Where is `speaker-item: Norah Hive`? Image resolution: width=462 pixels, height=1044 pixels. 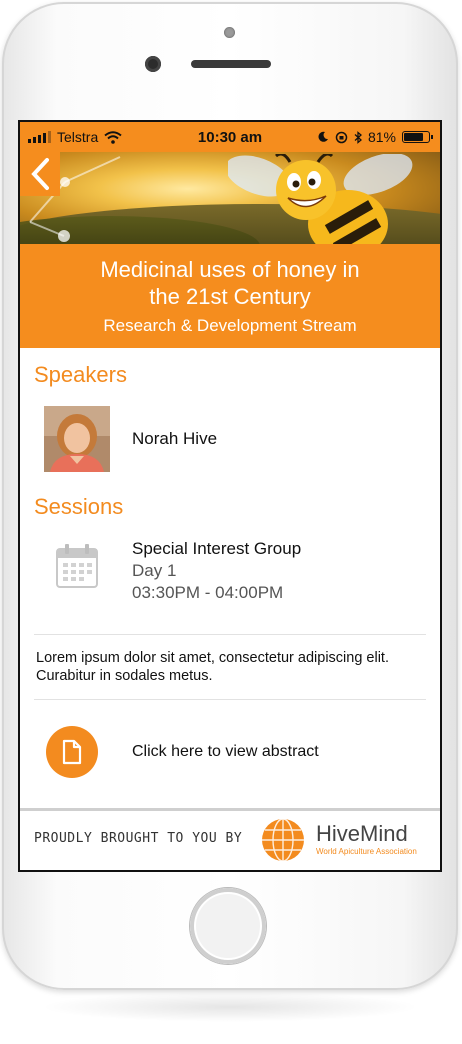
speaker-item: Norah Hive is located at coordinates (242, 439).